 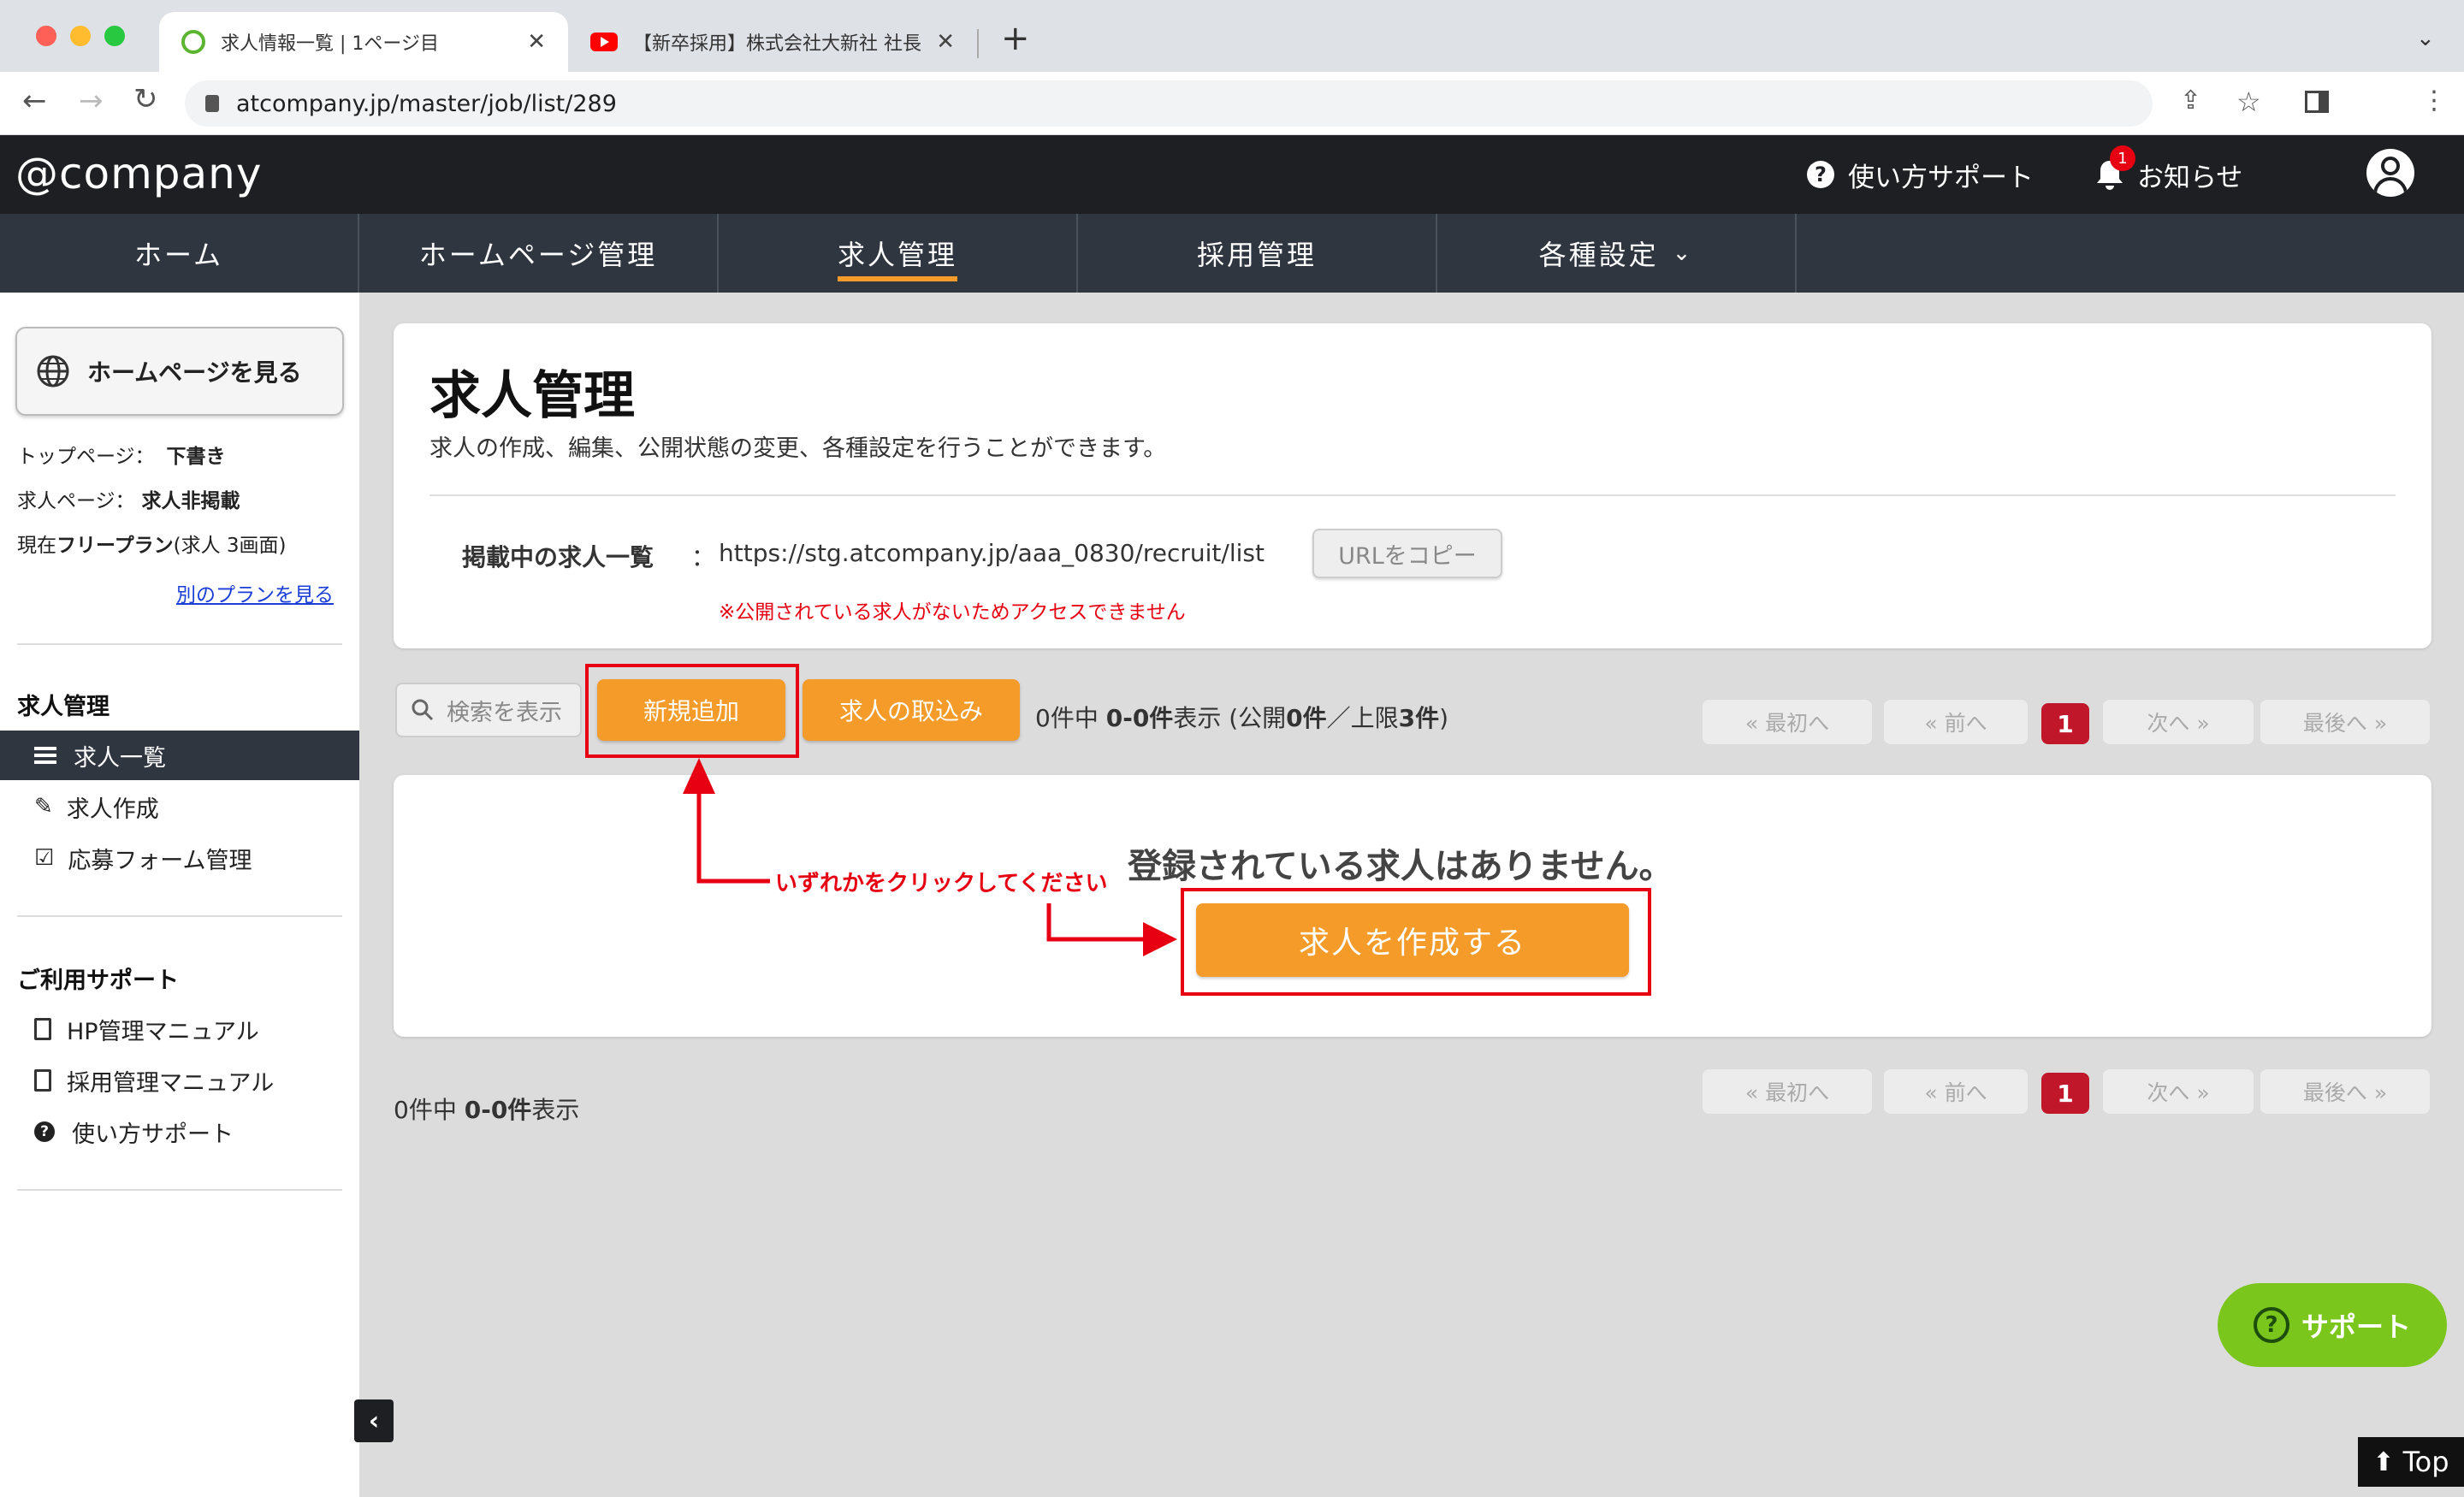 What do you see at coordinates (2390, 173) in the screenshot?
I see `user-avatar-icon` at bounding box center [2390, 173].